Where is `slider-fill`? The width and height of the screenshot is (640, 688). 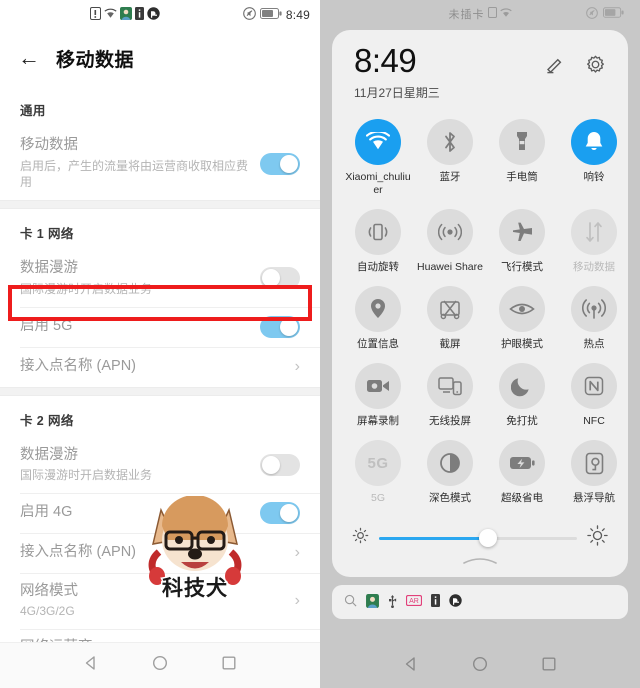 slider-fill is located at coordinates (433, 539).